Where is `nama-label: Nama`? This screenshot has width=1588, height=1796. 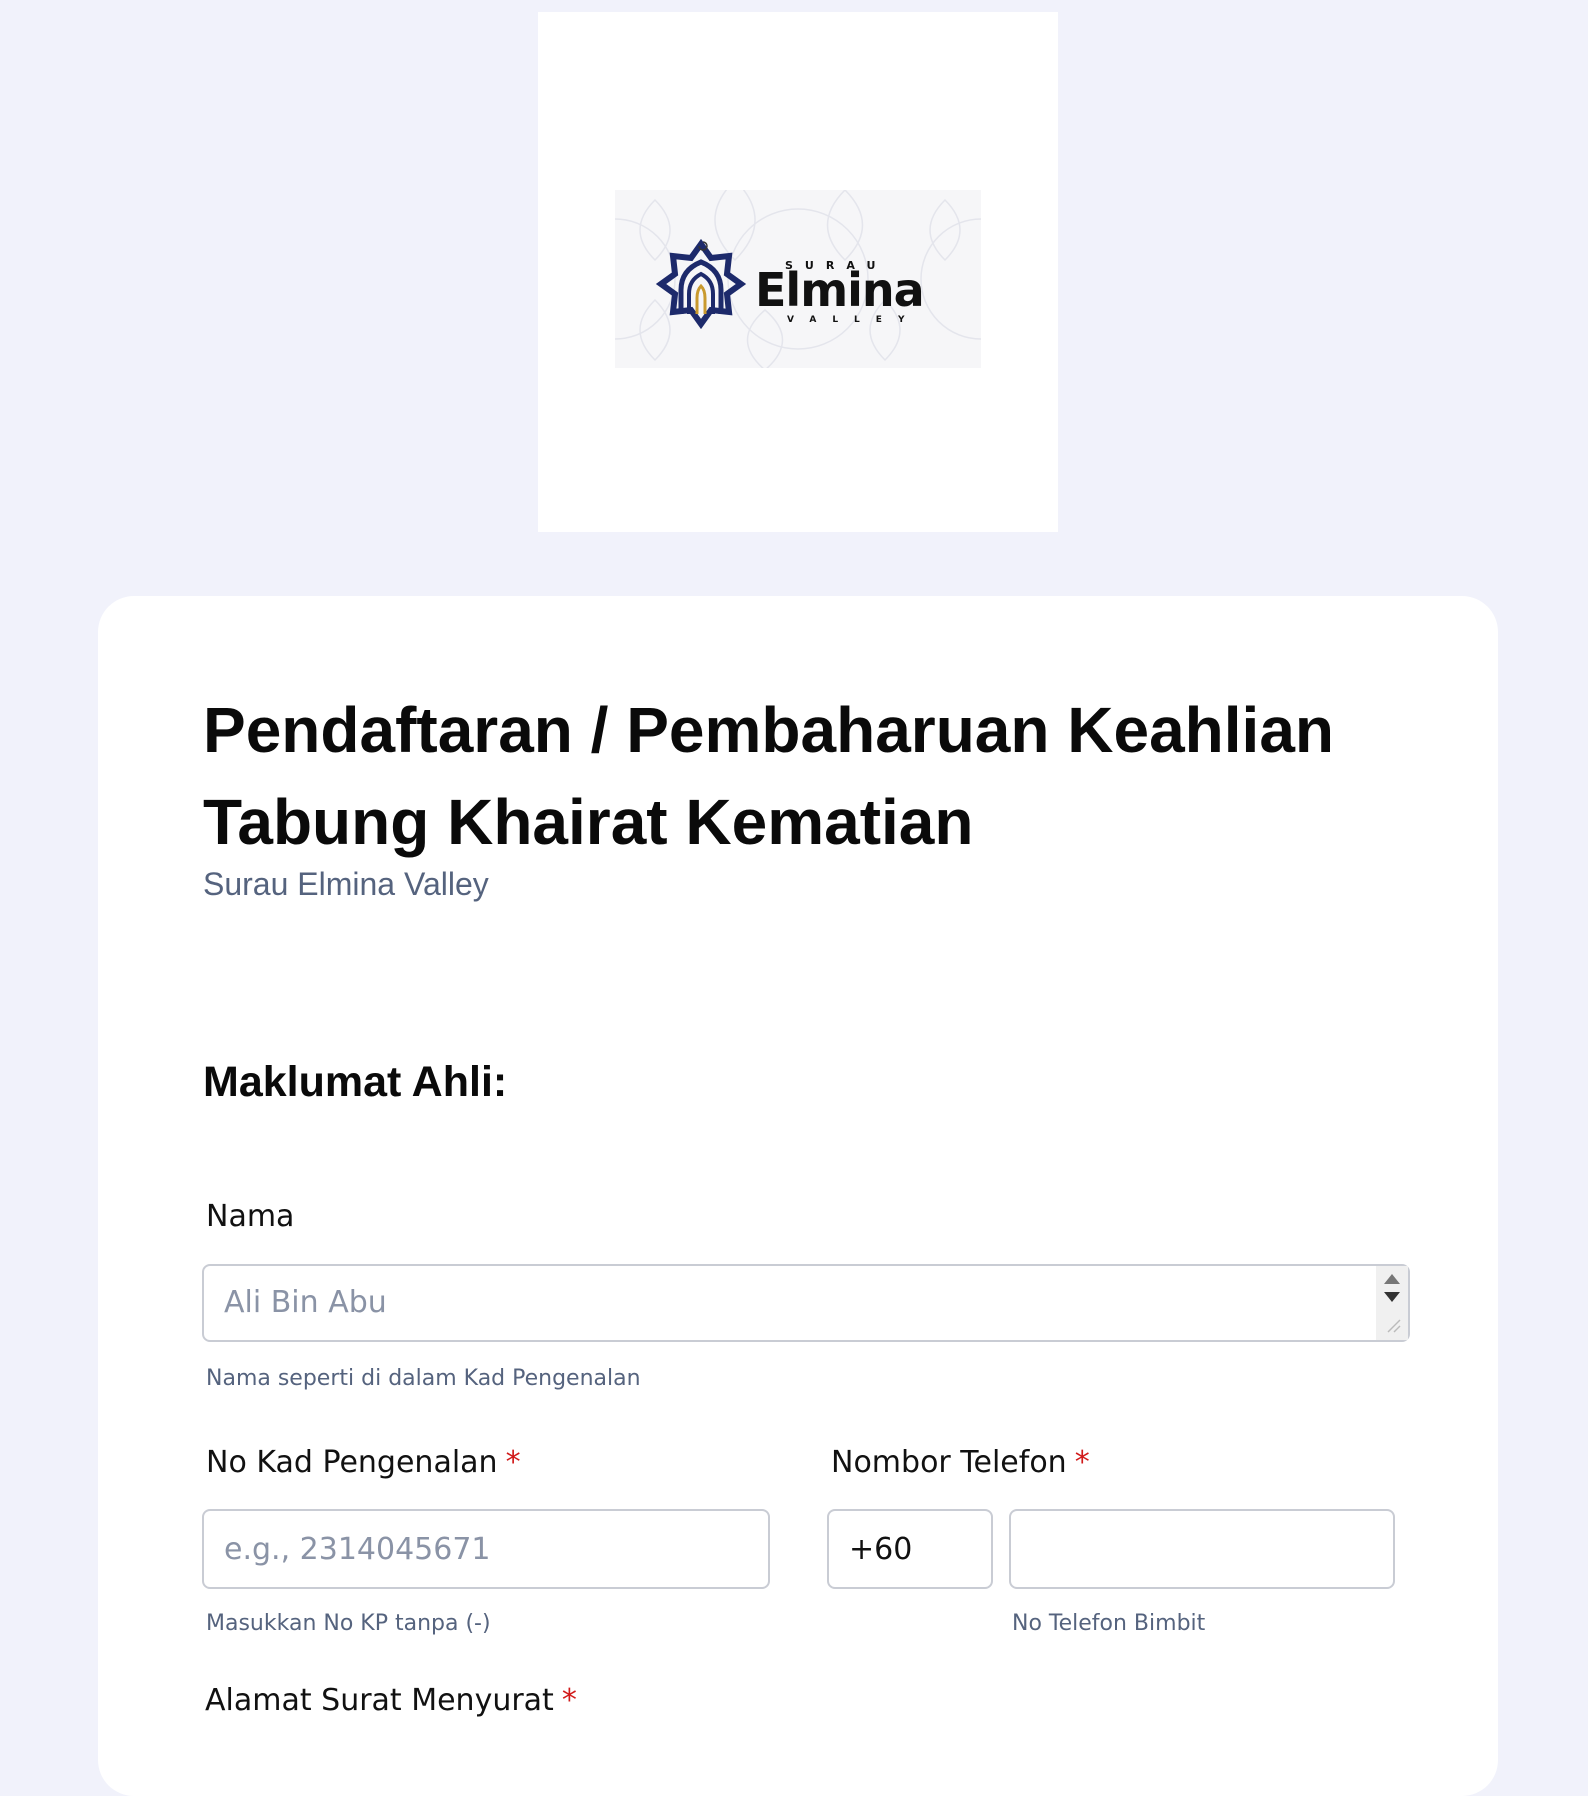
nama-label: Nama is located at coordinates (250, 1216).